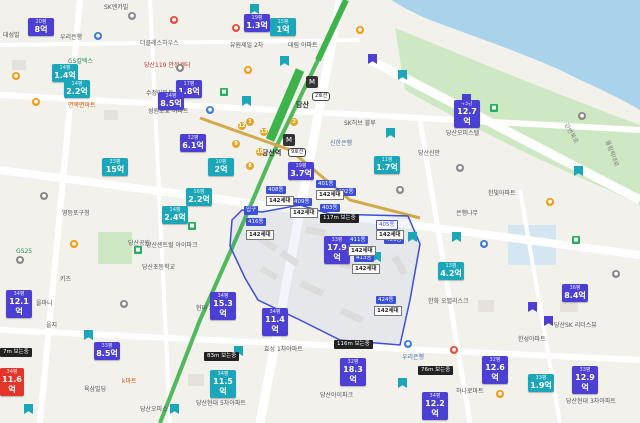  Describe the element at coordinates (386, 300) in the screenshot. I see `dong-label: 424동` at that location.